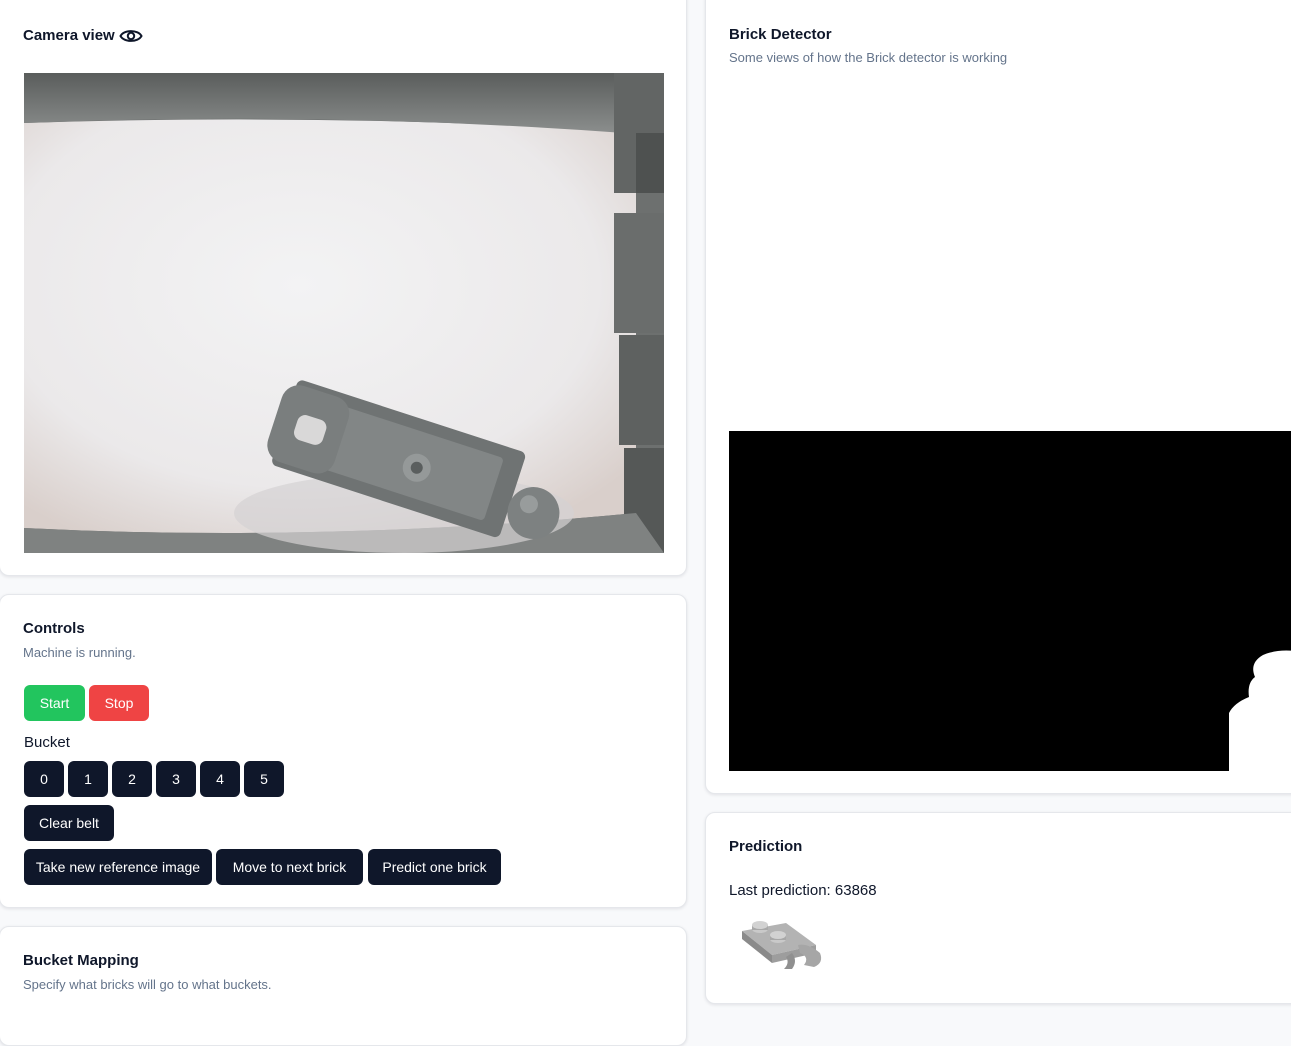 This screenshot has height=1046, width=1291. I want to click on prediction-card: Prediction Last prediction: 63868, so click(998, 908).